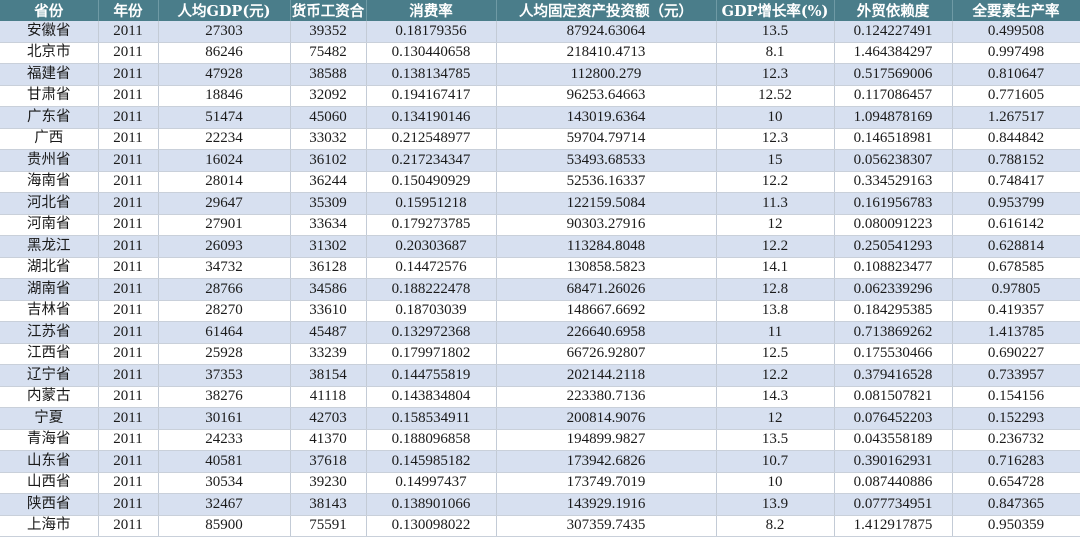  Describe the element at coordinates (224, 10) in the screenshot. I see `column-header-gdp-per-capita: 人均GDP(元)` at that location.